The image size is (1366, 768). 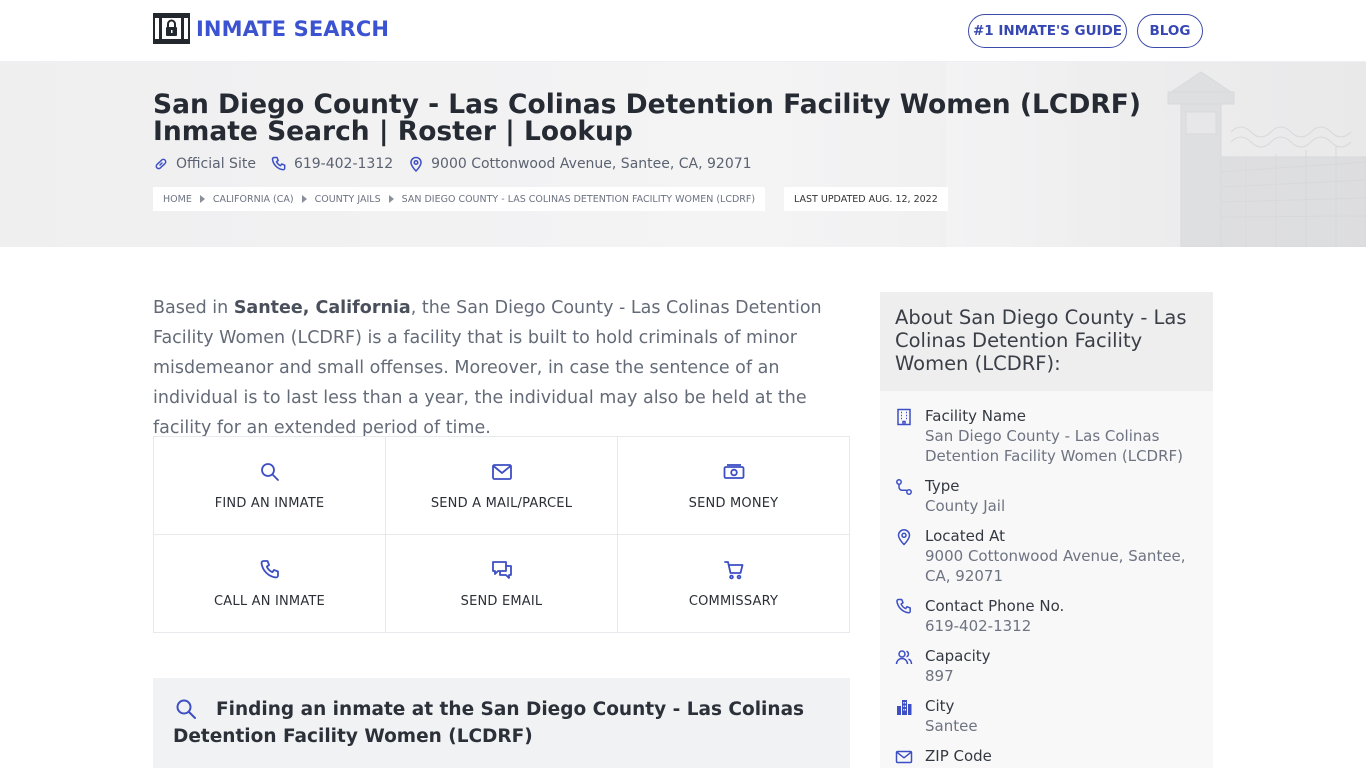 I want to click on tile-label: COMMISSARY, so click(x=733, y=601).